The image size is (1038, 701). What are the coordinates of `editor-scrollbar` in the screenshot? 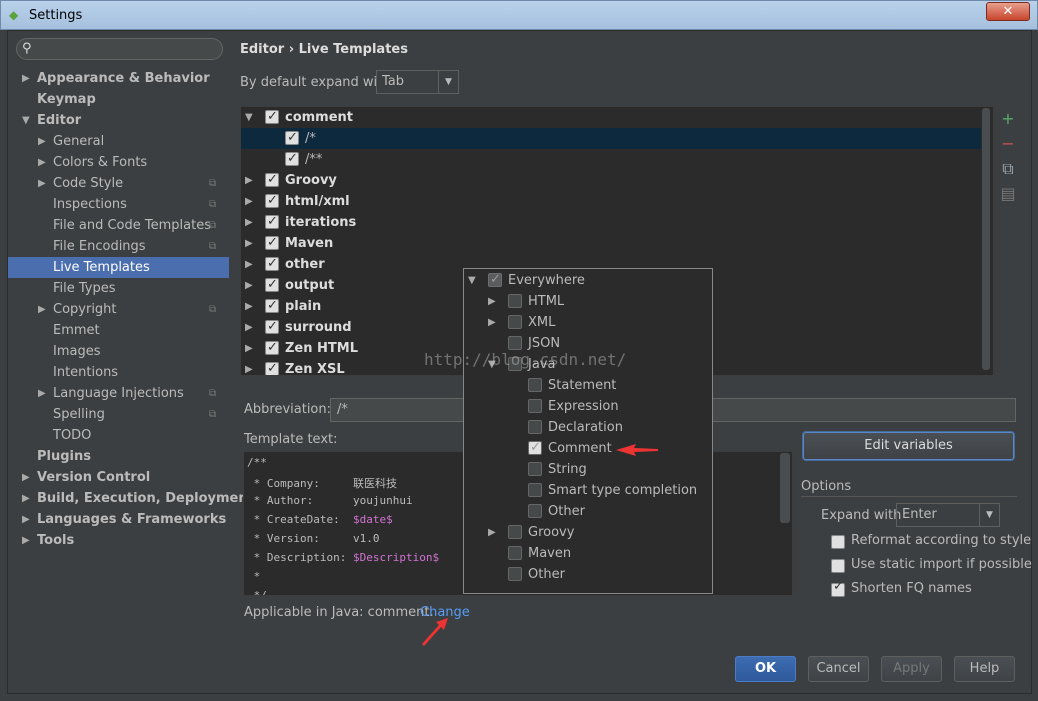 It's located at (785, 488).